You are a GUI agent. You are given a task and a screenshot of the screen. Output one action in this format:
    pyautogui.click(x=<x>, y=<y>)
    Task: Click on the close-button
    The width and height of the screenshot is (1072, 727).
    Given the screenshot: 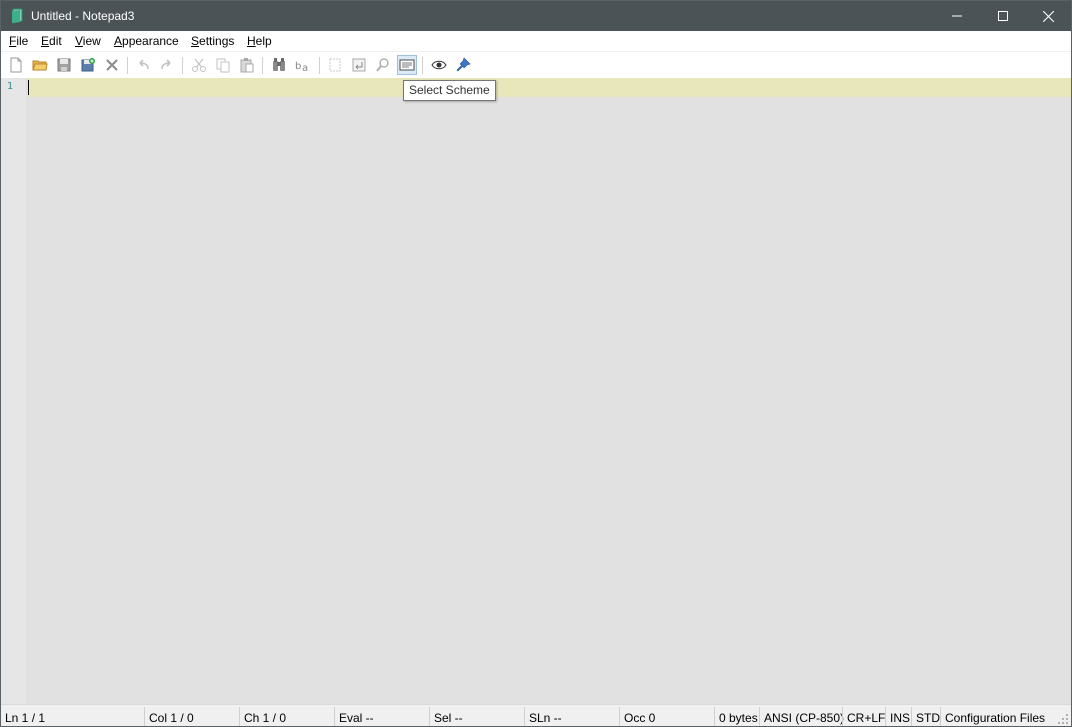 What is the action you would take?
    pyautogui.click(x=1048, y=16)
    